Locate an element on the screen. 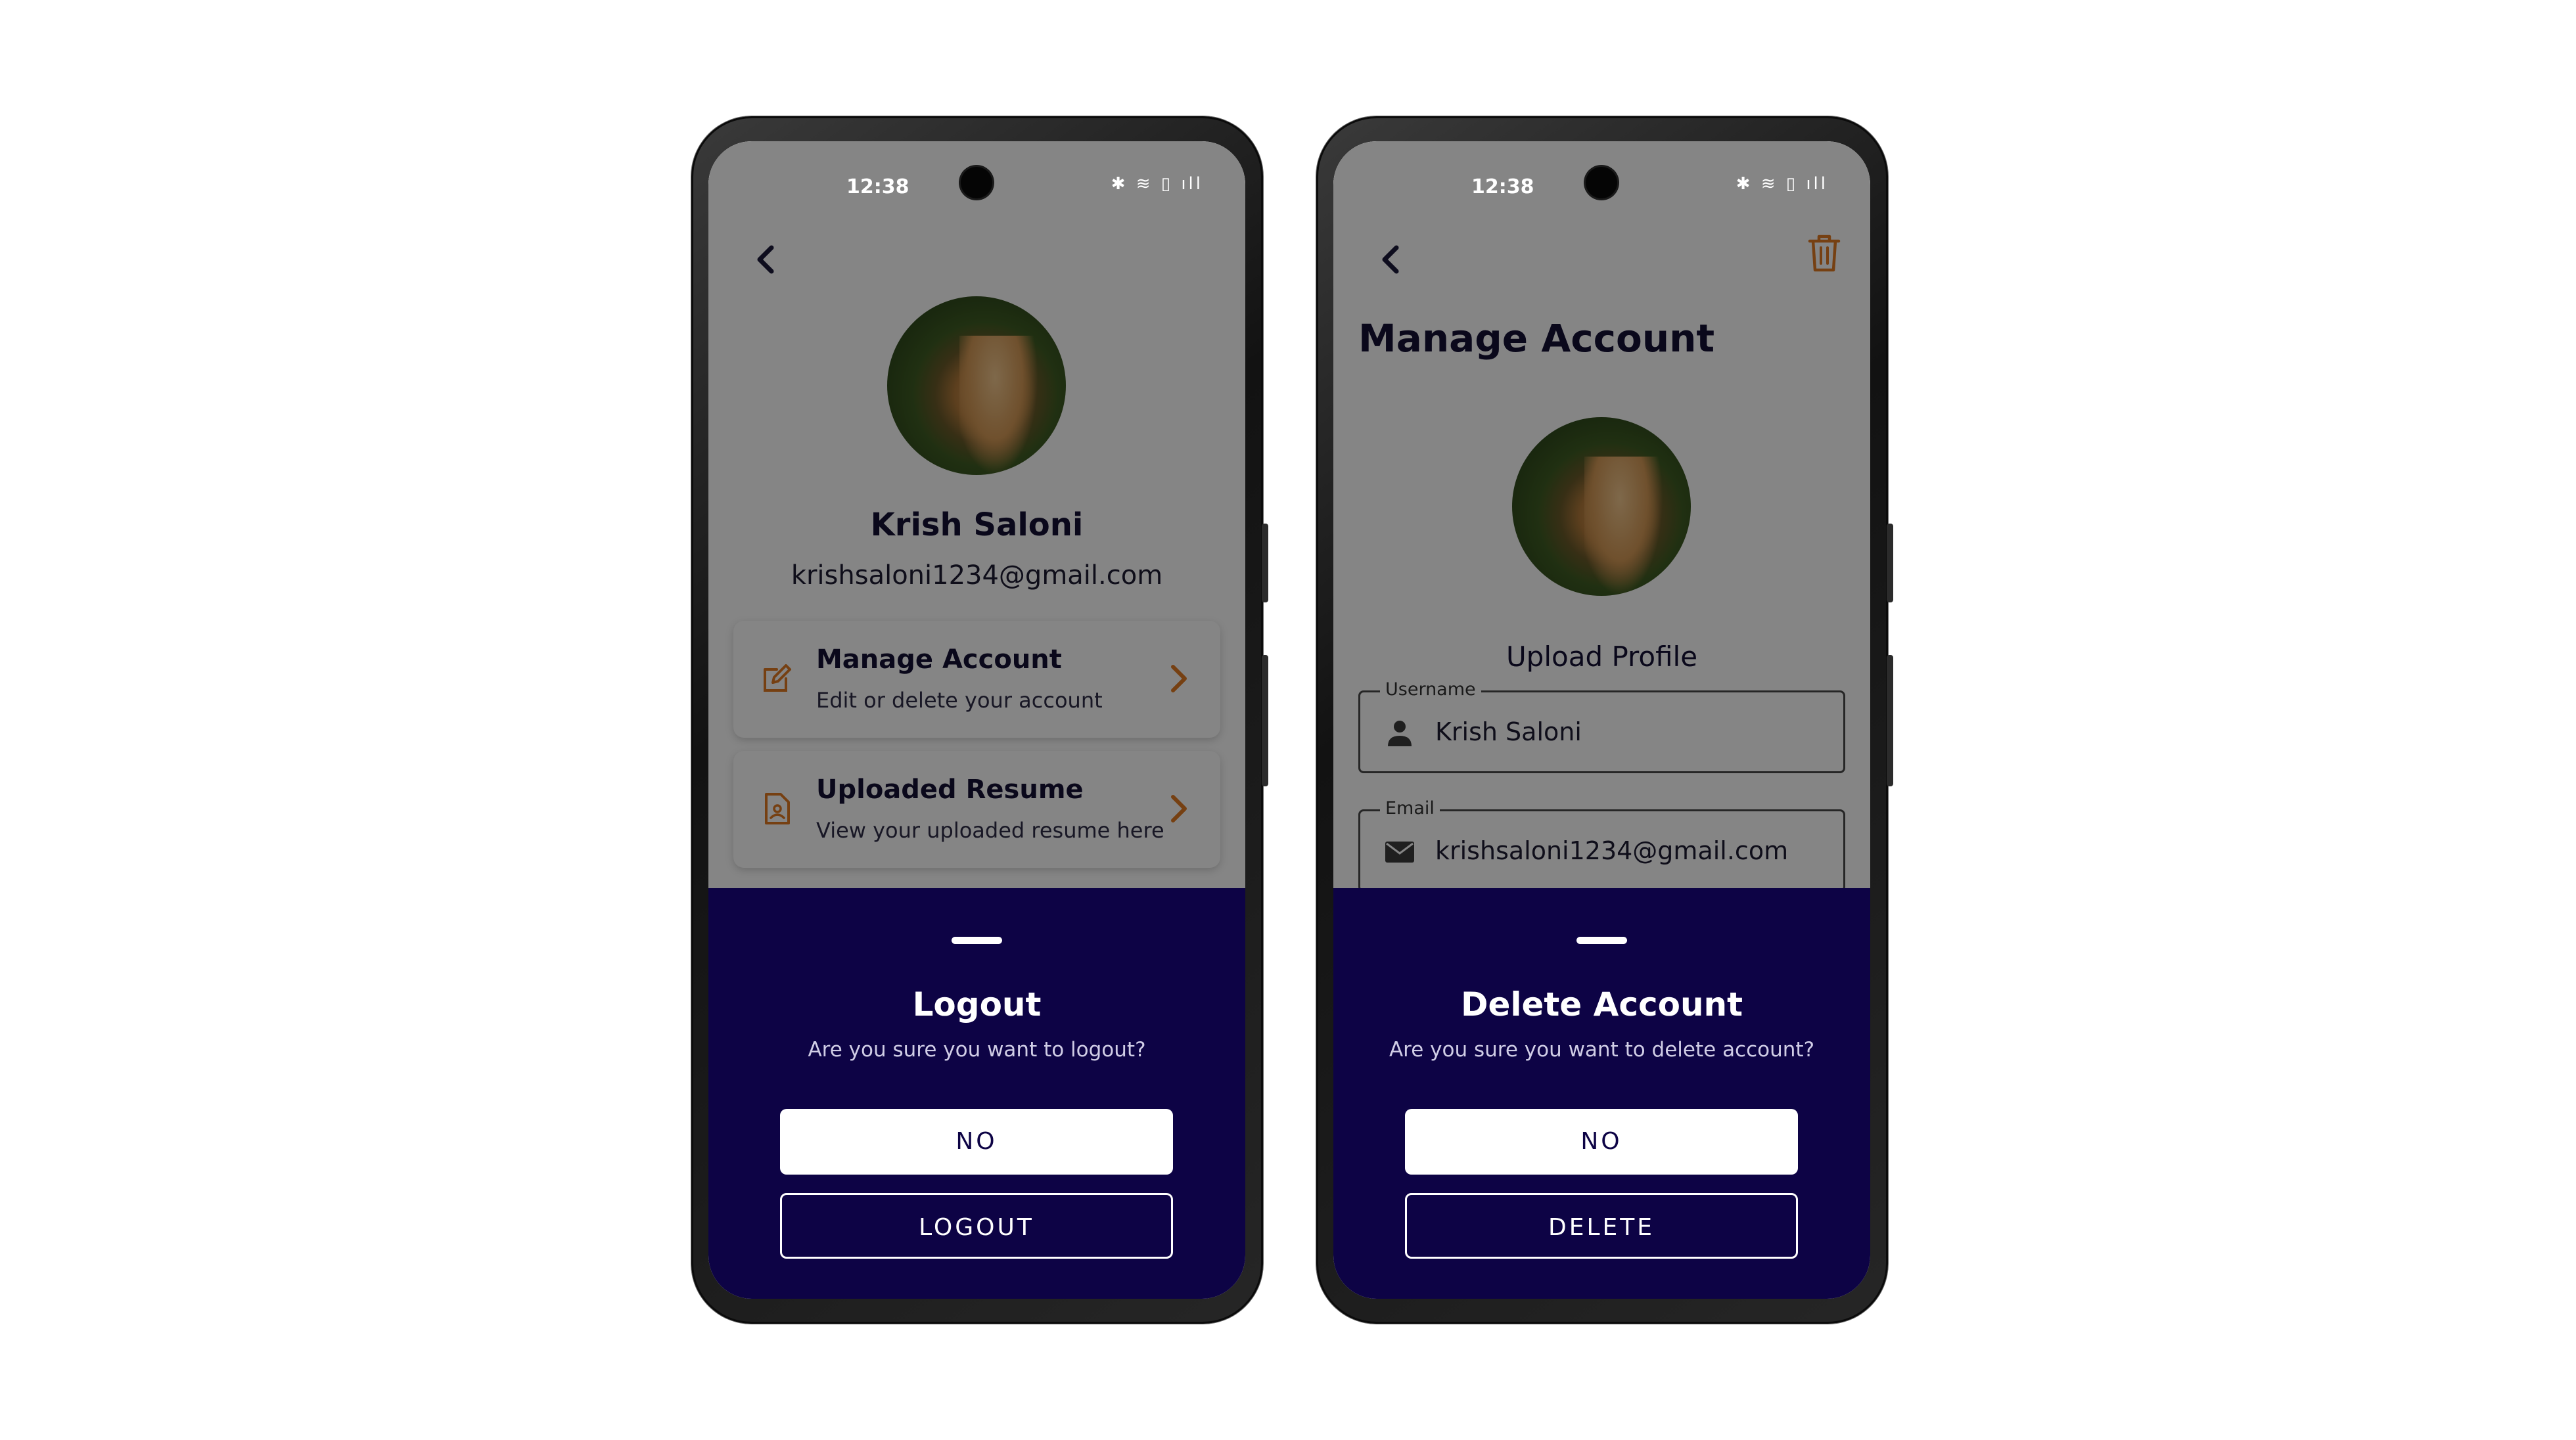 The image size is (2576, 1440). upload-profile-link: Upload Profile is located at coordinates (1601, 657).